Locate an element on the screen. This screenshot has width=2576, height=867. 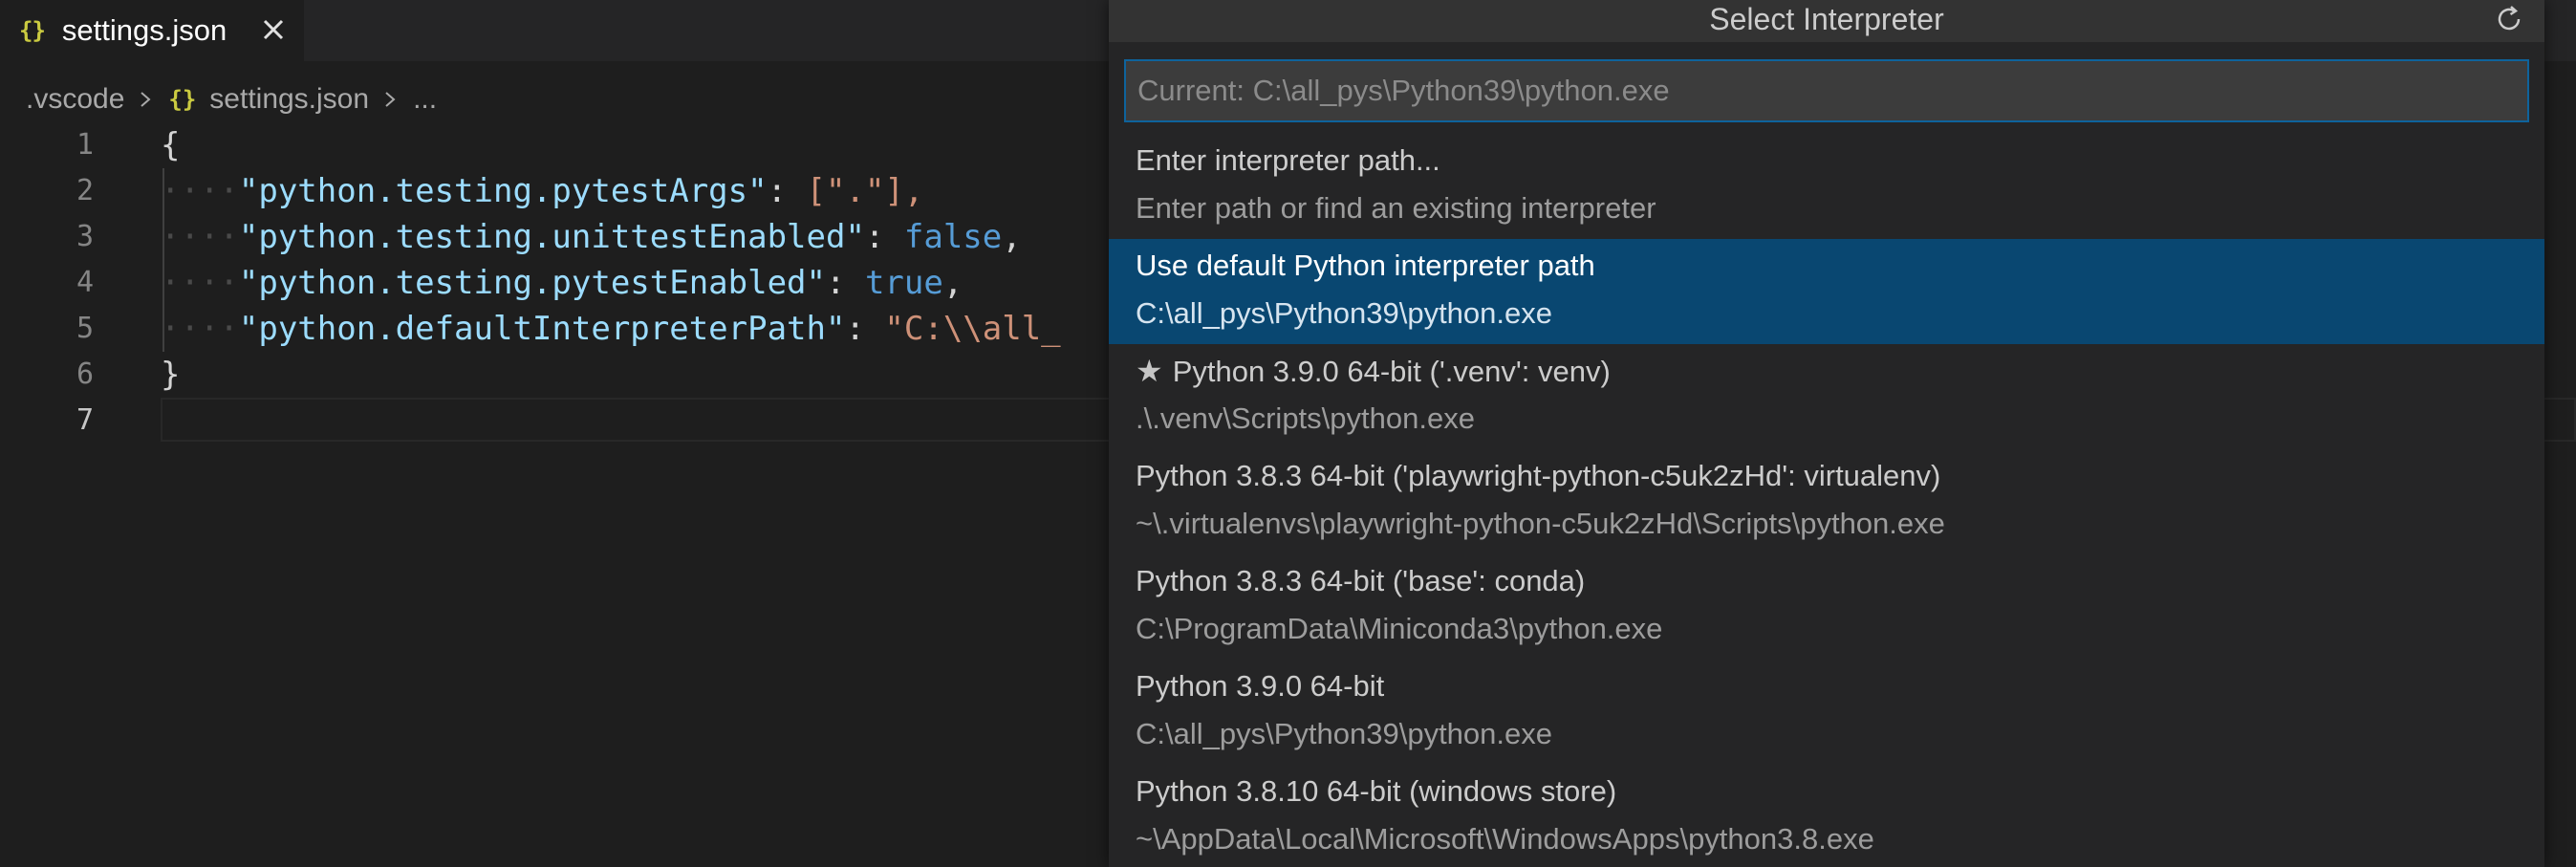
tab-settings-json: {} settings.json is located at coordinates (152, 30).